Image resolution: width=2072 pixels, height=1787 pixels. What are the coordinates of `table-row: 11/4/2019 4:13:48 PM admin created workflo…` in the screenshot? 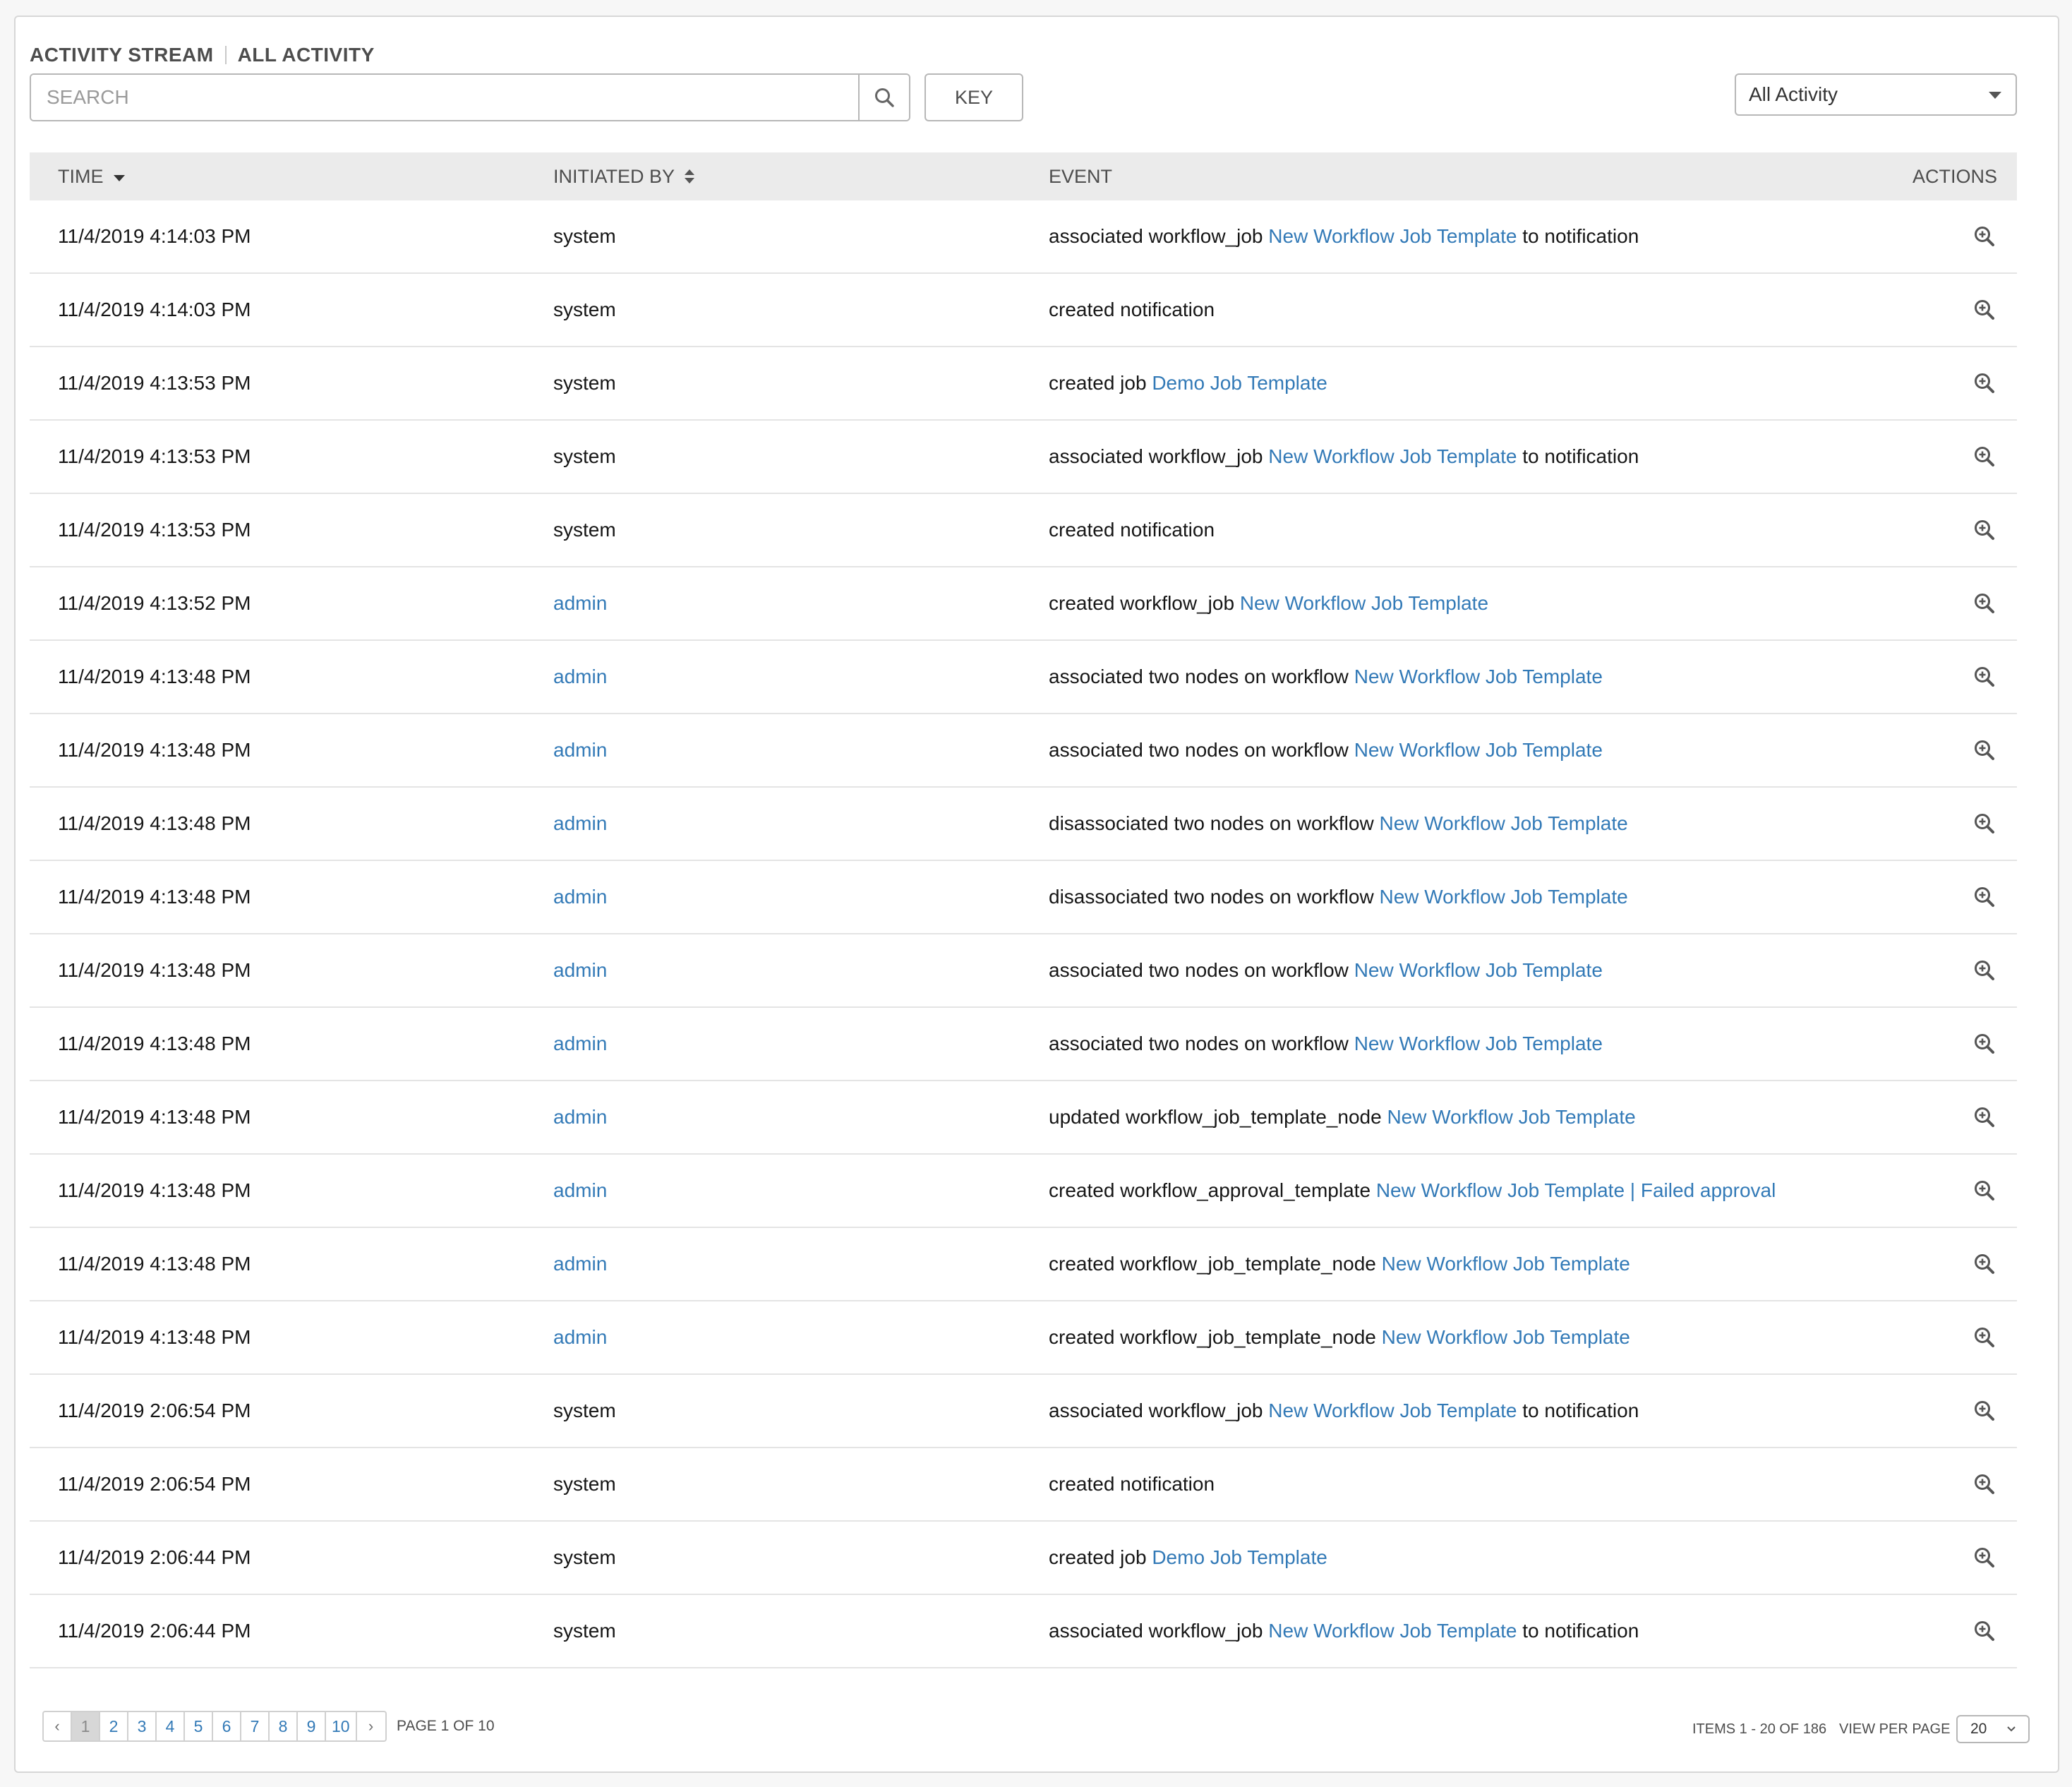 It's located at (1024, 1264).